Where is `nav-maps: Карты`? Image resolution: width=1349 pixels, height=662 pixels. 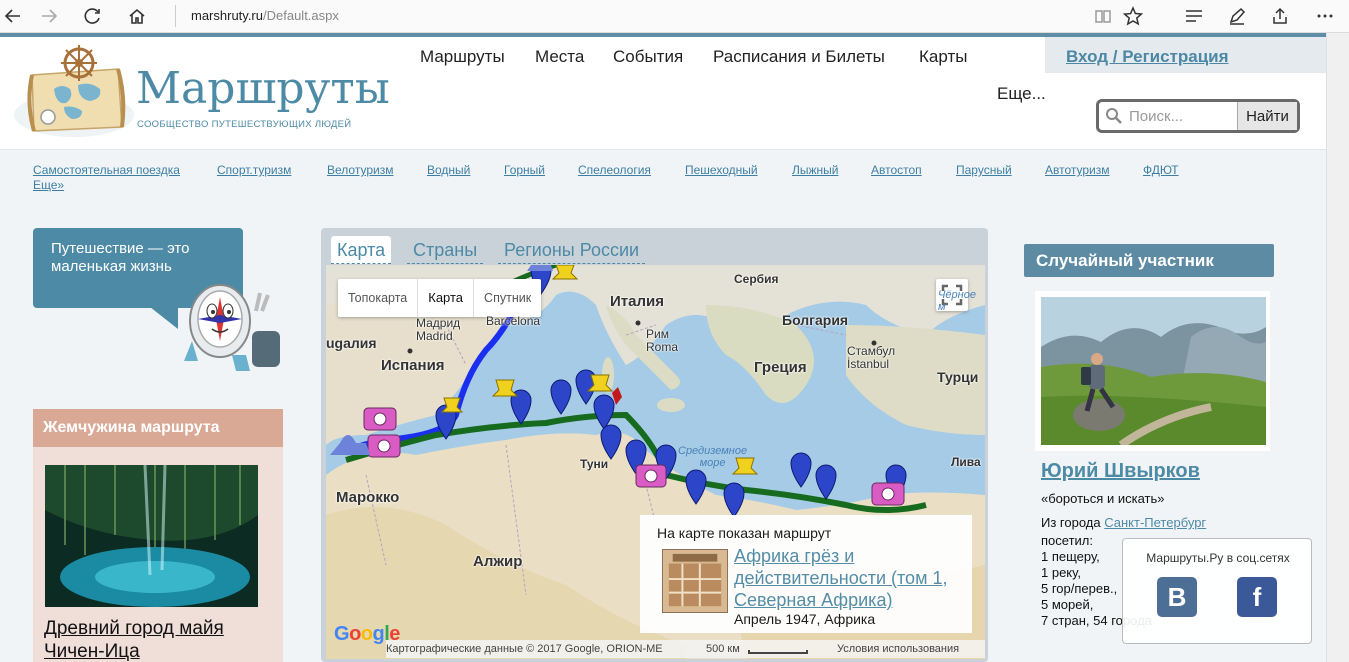
nav-maps: Карты is located at coordinates (943, 57).